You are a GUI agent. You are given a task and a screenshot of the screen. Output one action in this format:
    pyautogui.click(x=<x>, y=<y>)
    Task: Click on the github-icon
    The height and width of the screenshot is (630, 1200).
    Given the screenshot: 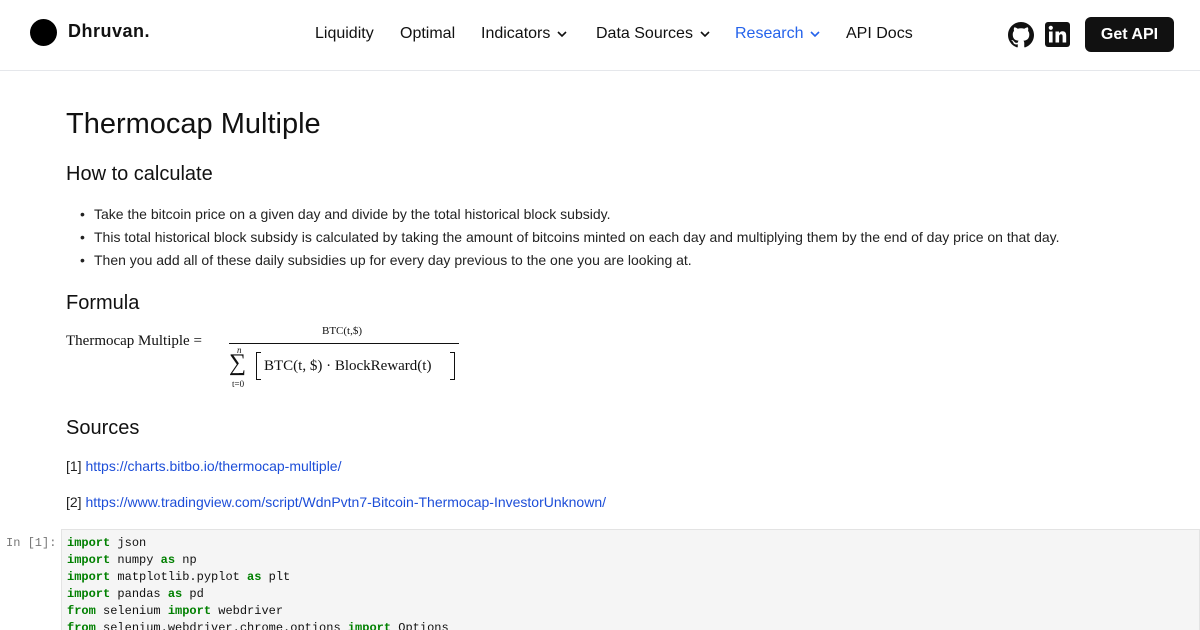 What is the action you would take?
    pyautogui.click(x=1021, y=35)
    